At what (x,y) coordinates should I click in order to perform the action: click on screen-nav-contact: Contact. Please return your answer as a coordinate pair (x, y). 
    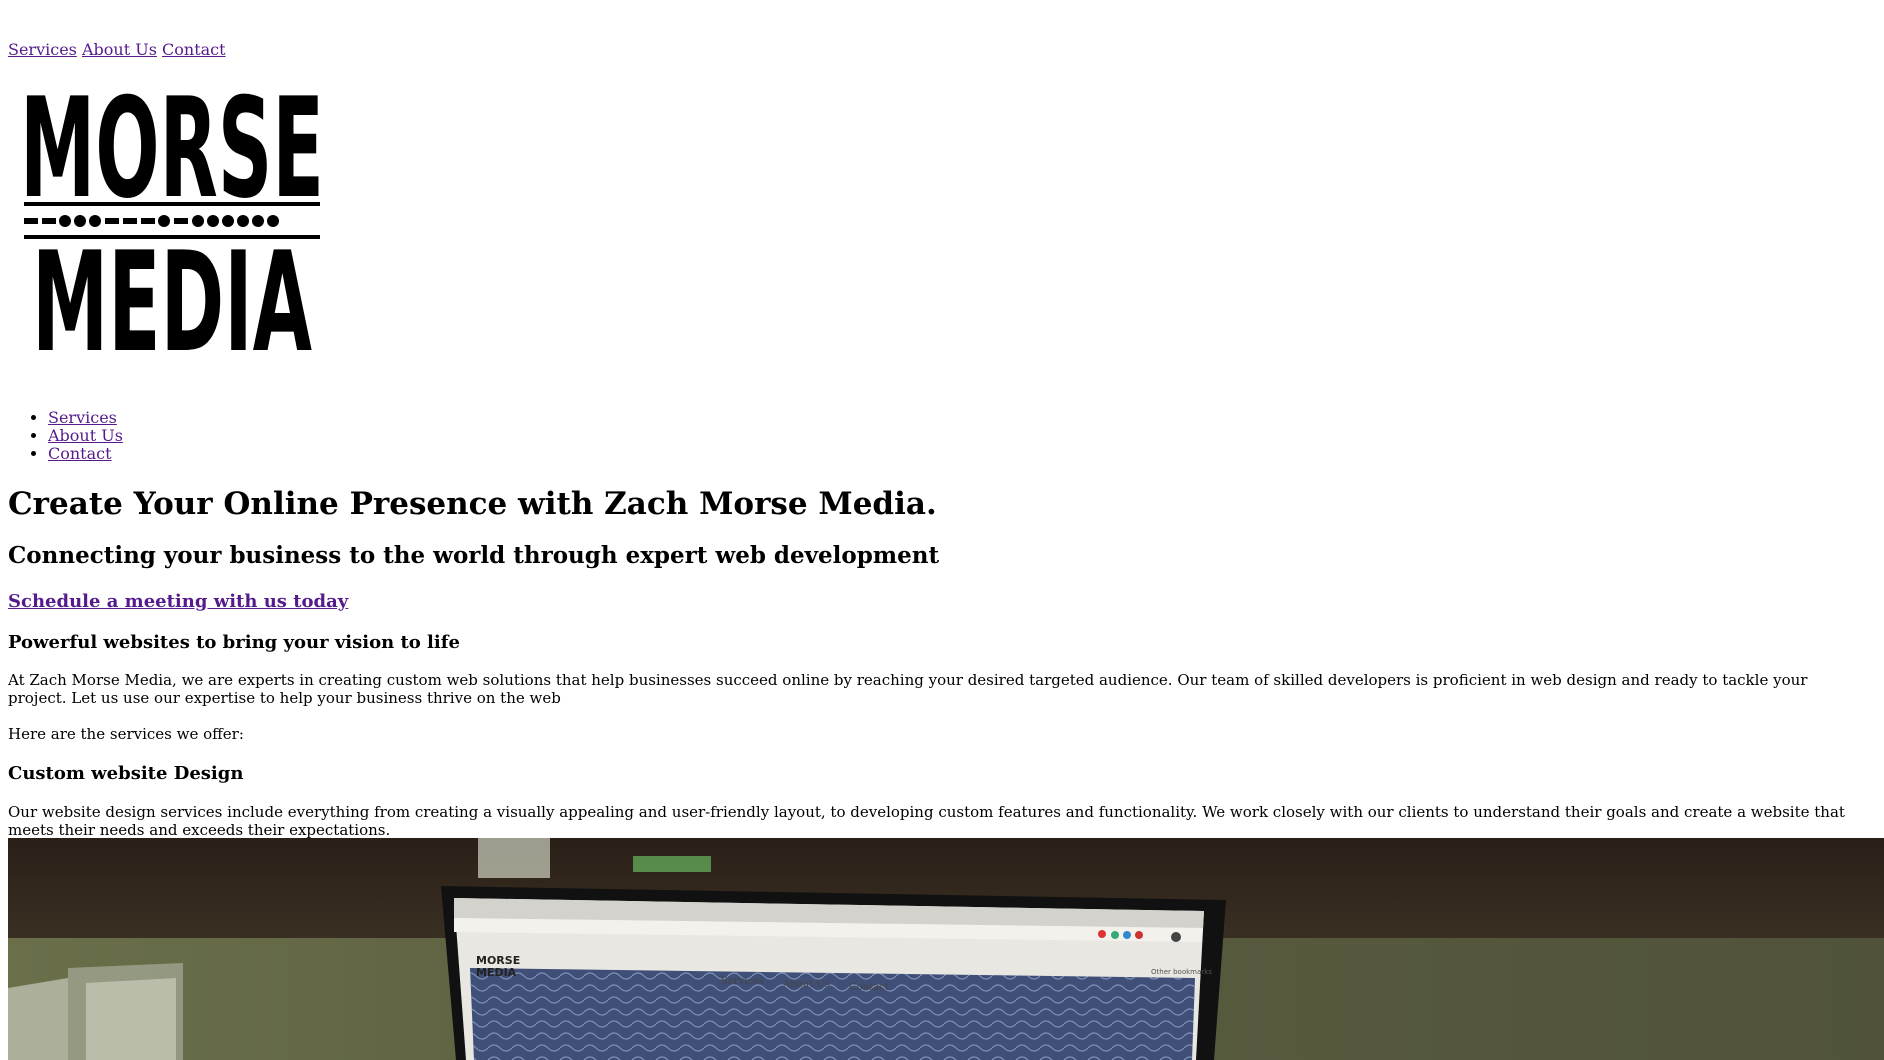
    Looking at the image, I should click on (869, 987).